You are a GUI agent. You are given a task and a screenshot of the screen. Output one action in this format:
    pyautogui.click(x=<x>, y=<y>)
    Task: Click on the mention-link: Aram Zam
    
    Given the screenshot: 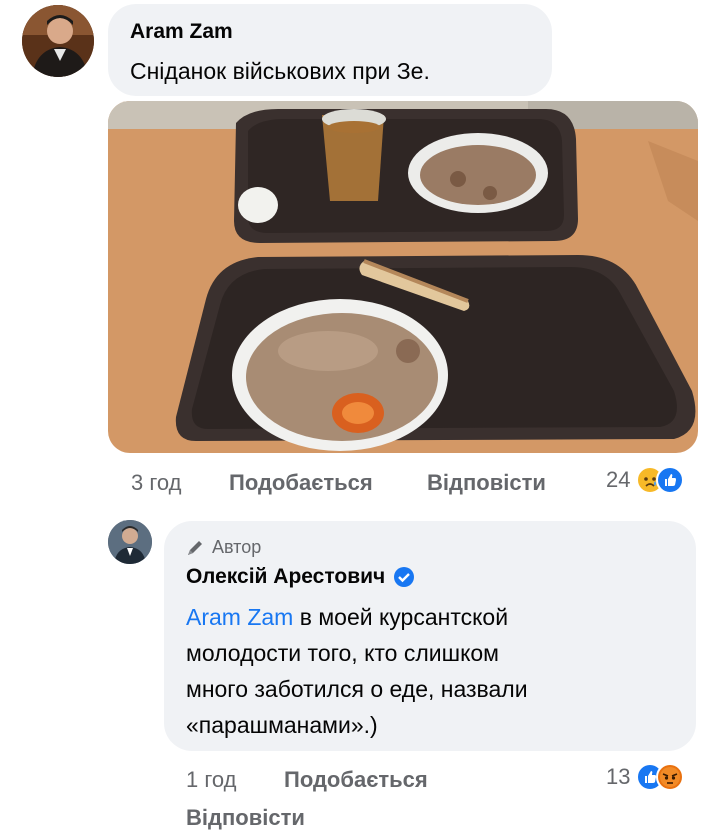 What is the action you would take?
    pyautogui.click(x=239, y=617)
    